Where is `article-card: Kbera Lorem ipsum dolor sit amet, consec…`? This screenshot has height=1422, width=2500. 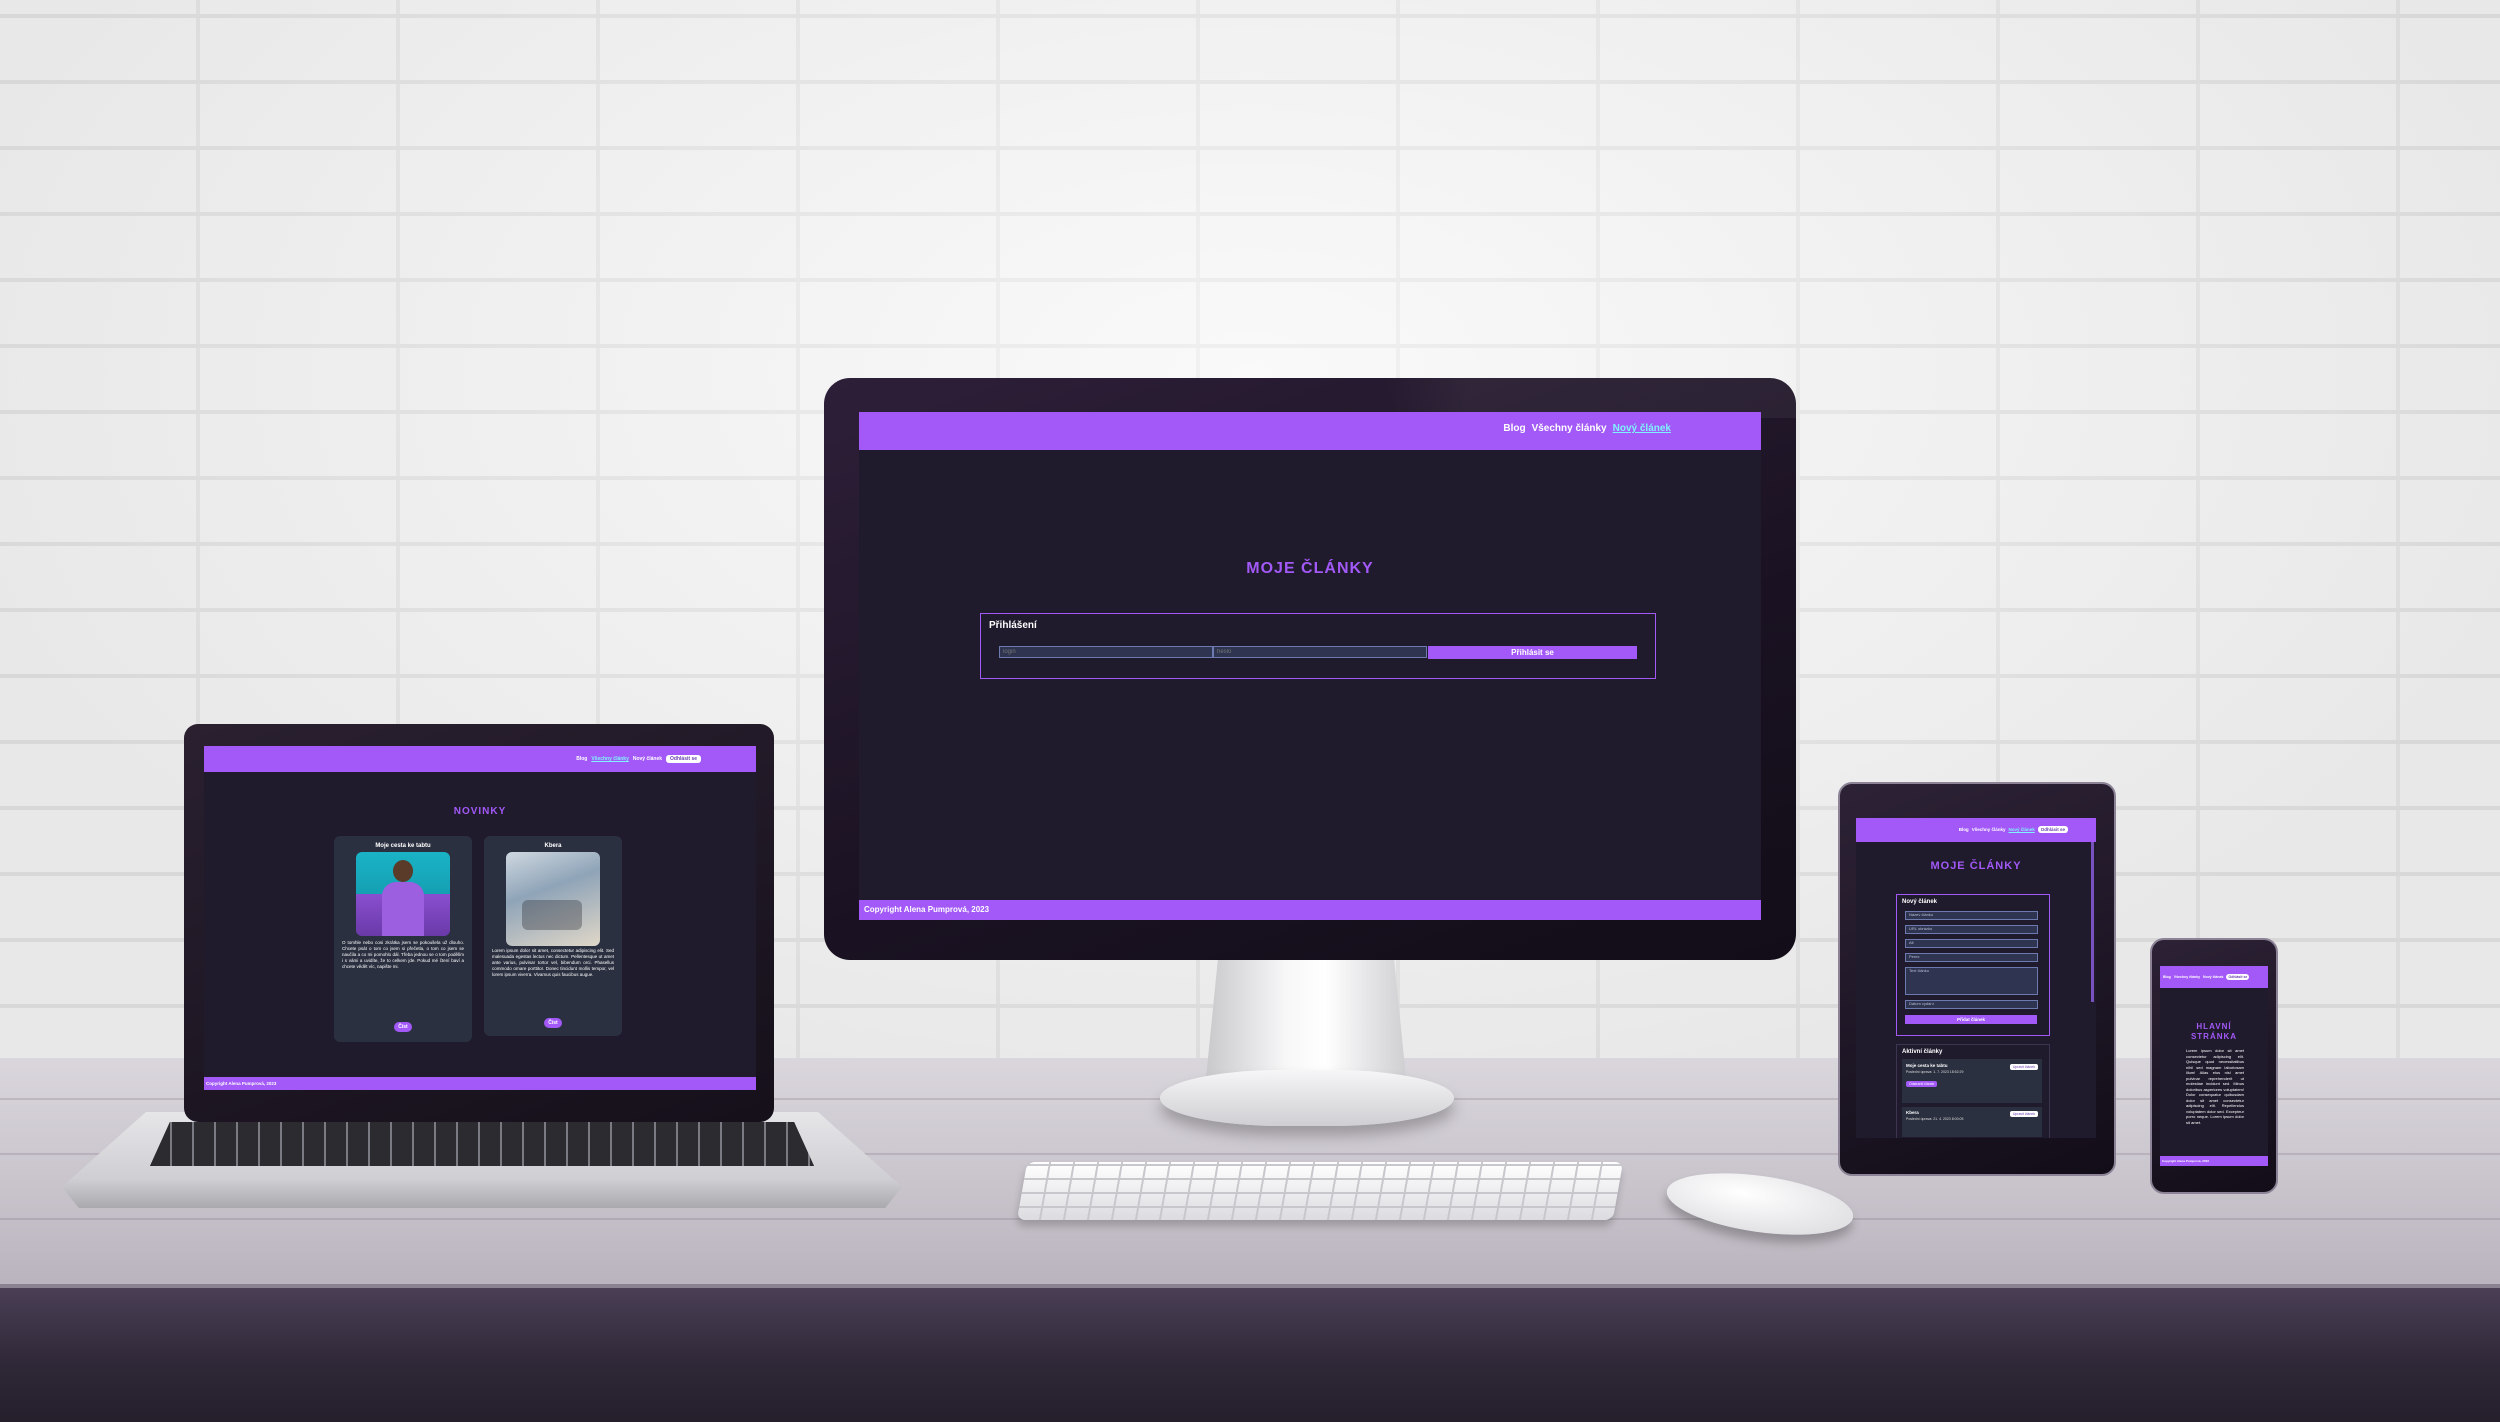
article-card: Kbera Lorem ipsum dolor sit amet, consec… is located at coordinates (553, 936).